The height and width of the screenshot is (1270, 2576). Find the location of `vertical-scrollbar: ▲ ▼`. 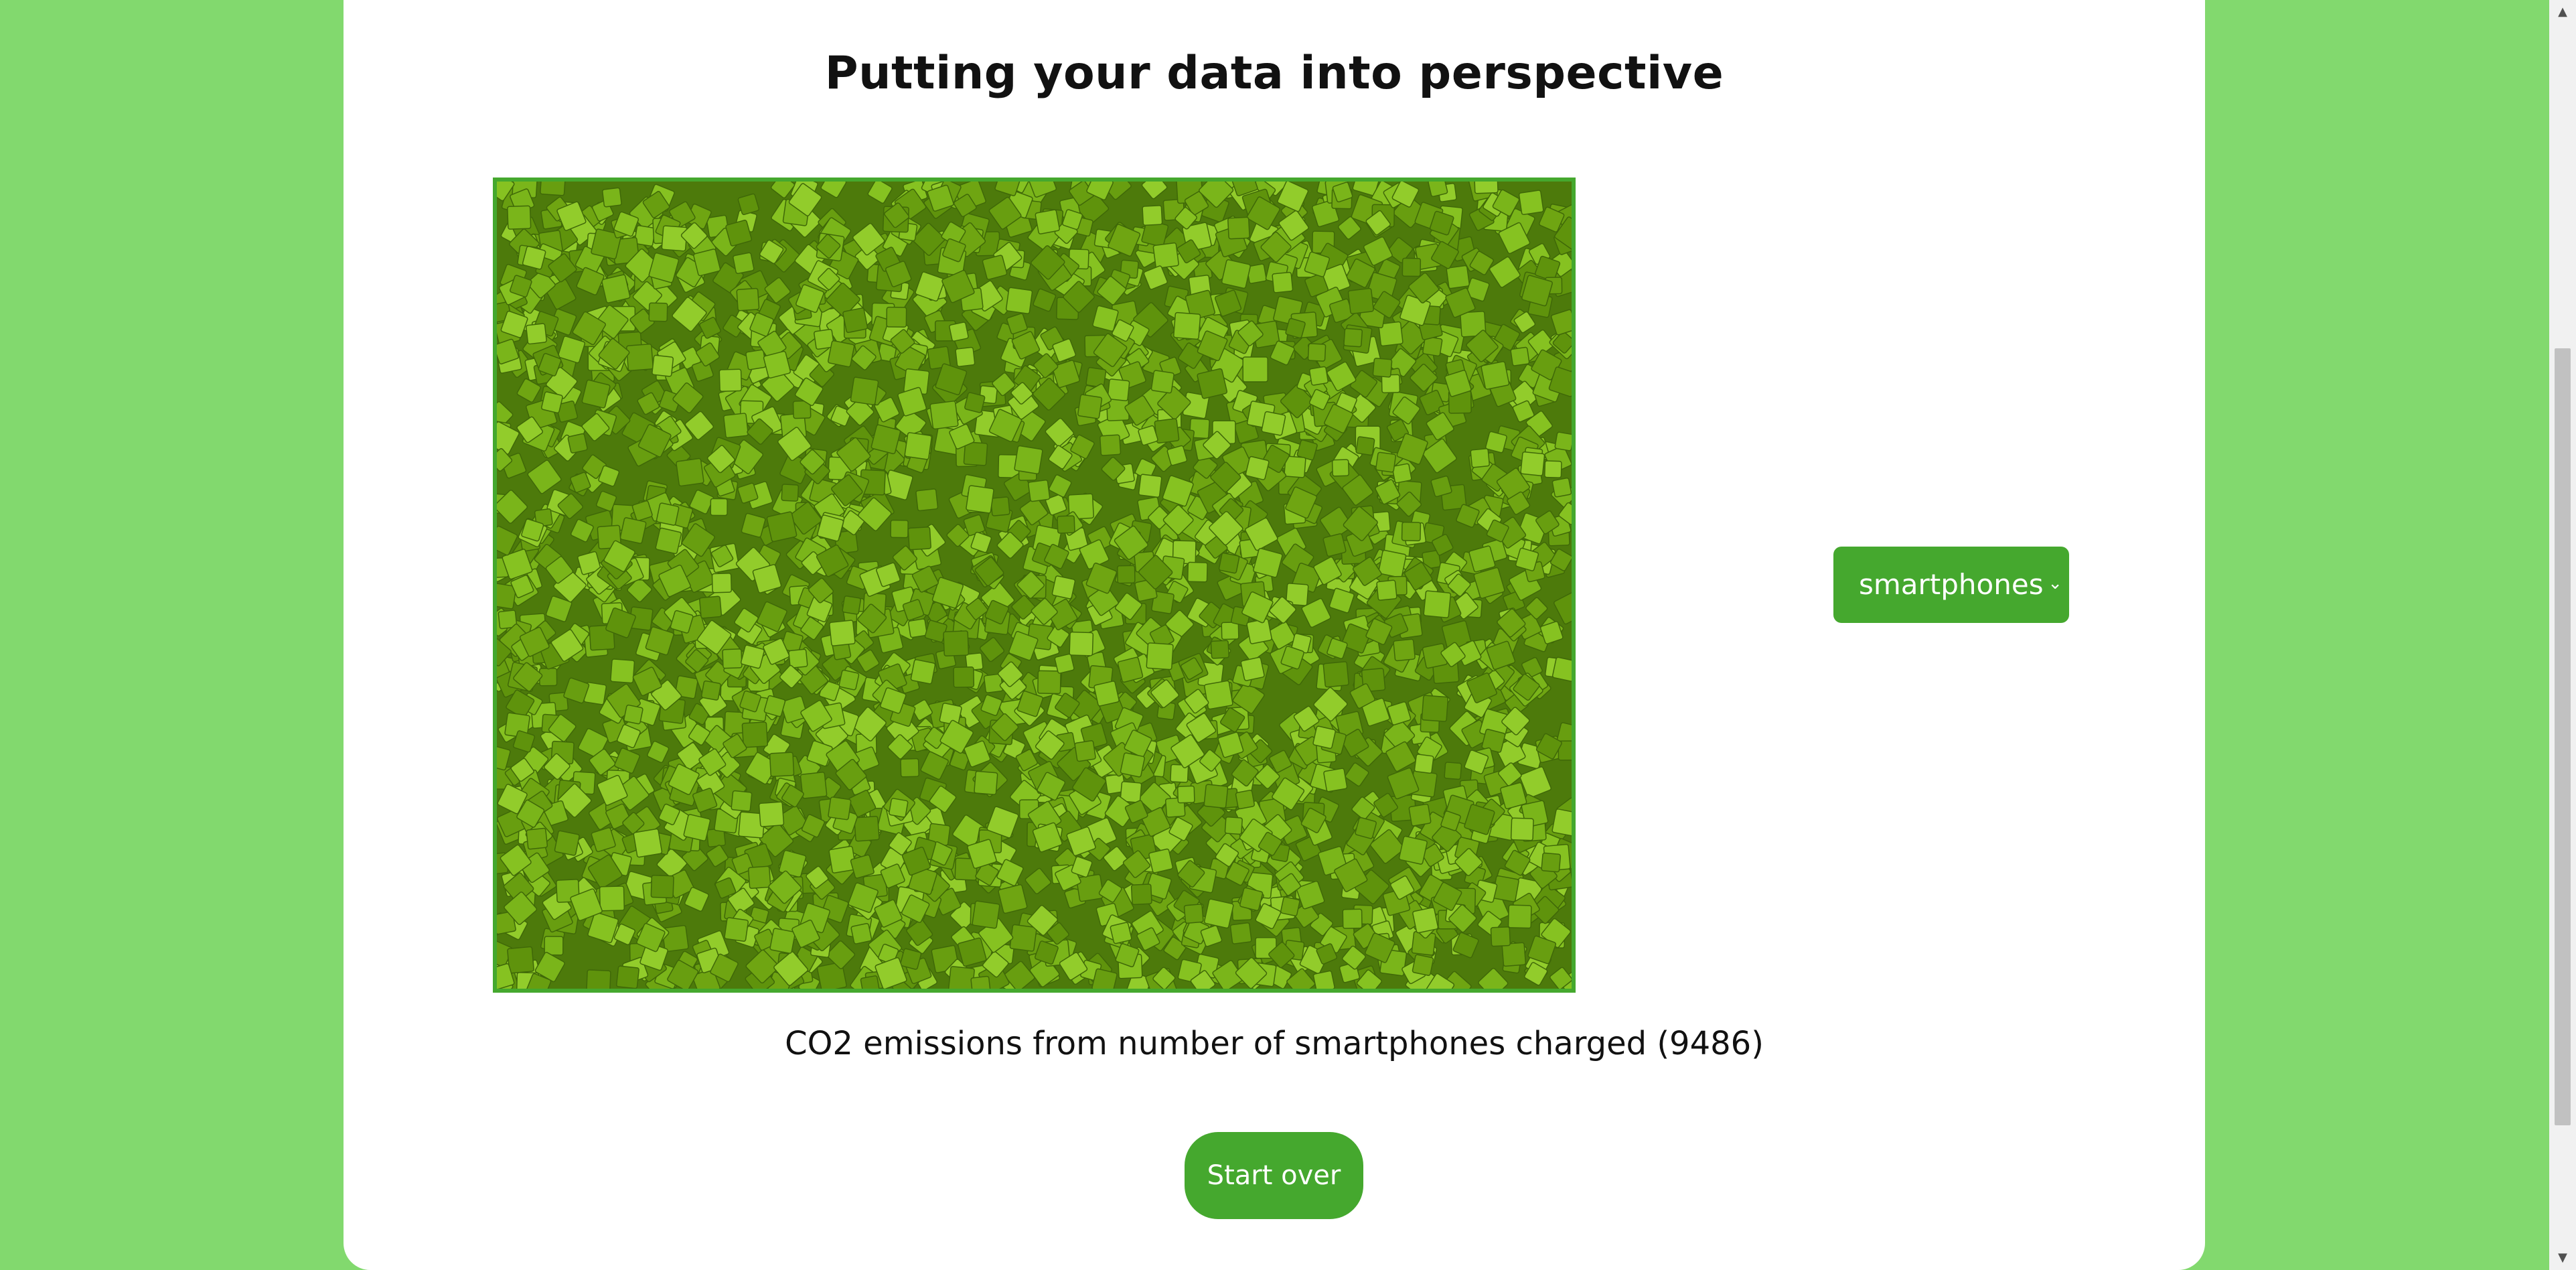

vertical-scrollbar: ▲ ▼ is located at coordinates (2562, 635).